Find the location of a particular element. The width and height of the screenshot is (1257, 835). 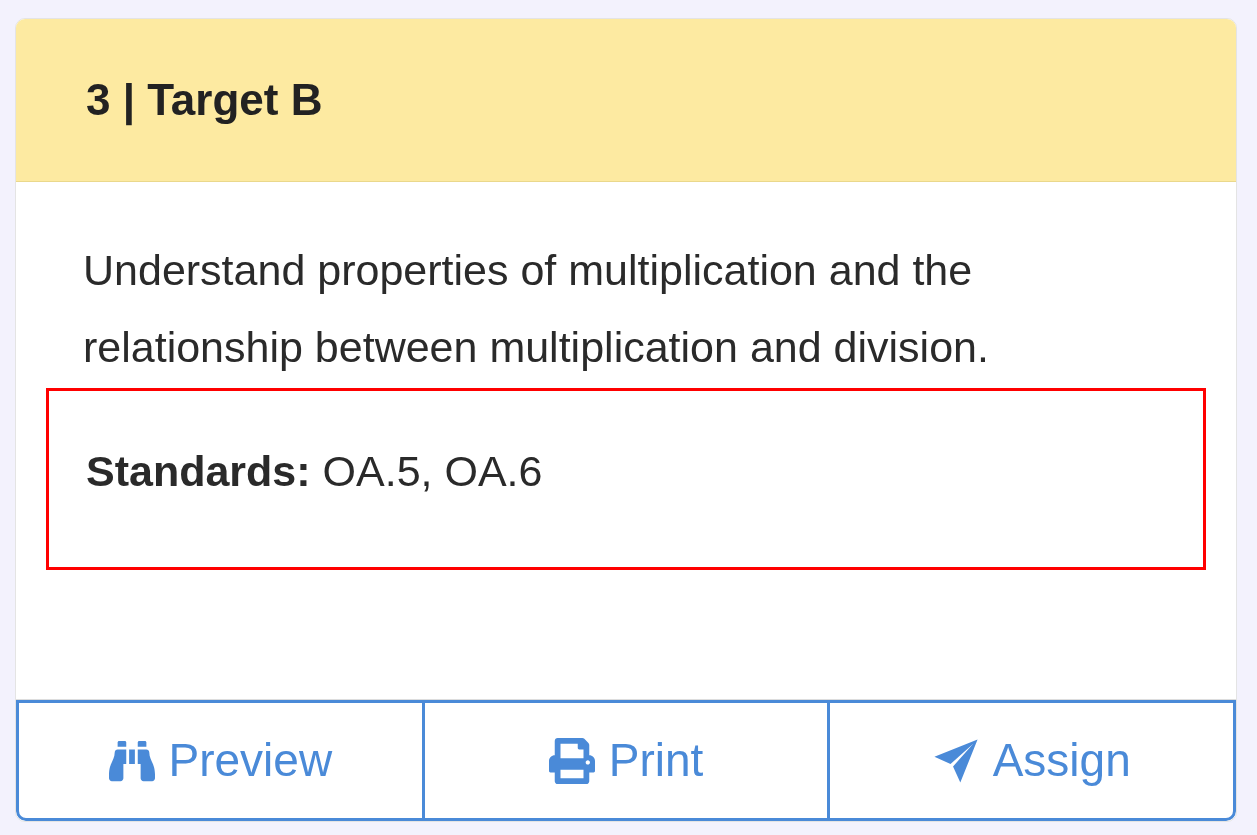

card-title: 3 | Target B is located at coordinates (204, 101).